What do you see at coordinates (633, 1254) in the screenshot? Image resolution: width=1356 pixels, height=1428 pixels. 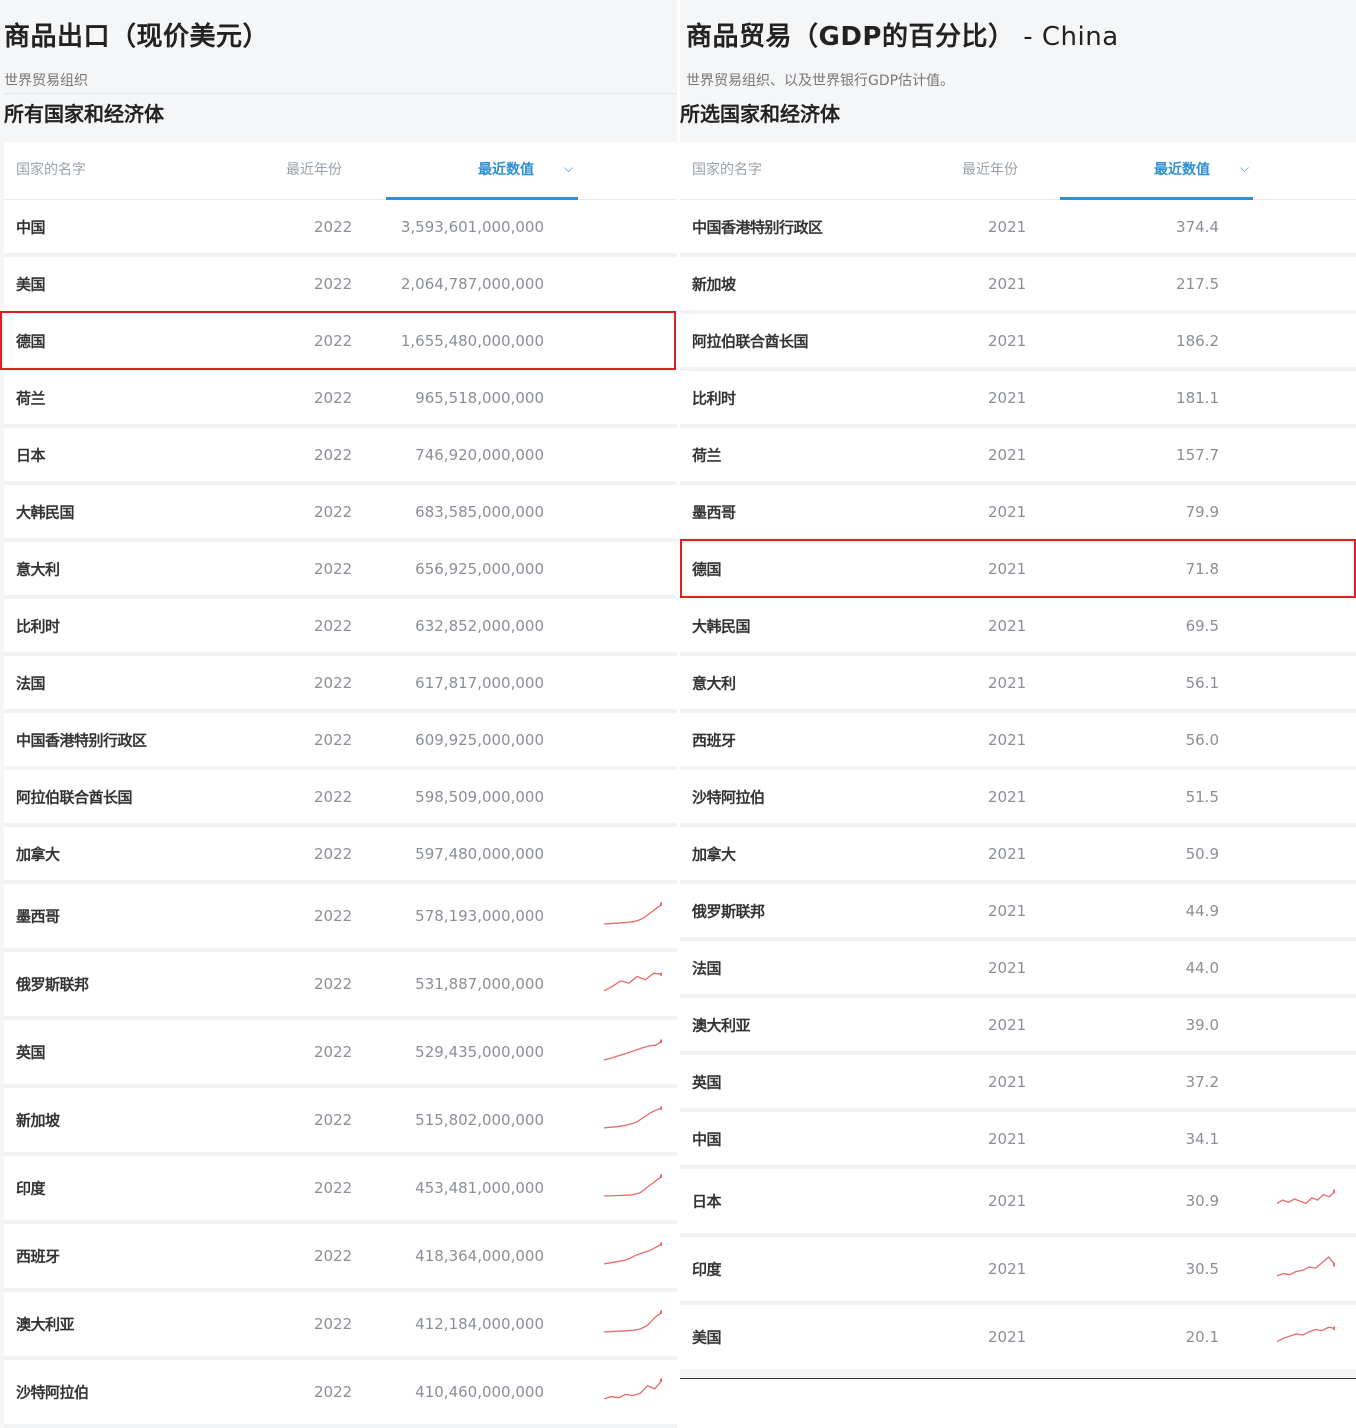 I see `sparkline-line` at bounding box center [633, 1254].